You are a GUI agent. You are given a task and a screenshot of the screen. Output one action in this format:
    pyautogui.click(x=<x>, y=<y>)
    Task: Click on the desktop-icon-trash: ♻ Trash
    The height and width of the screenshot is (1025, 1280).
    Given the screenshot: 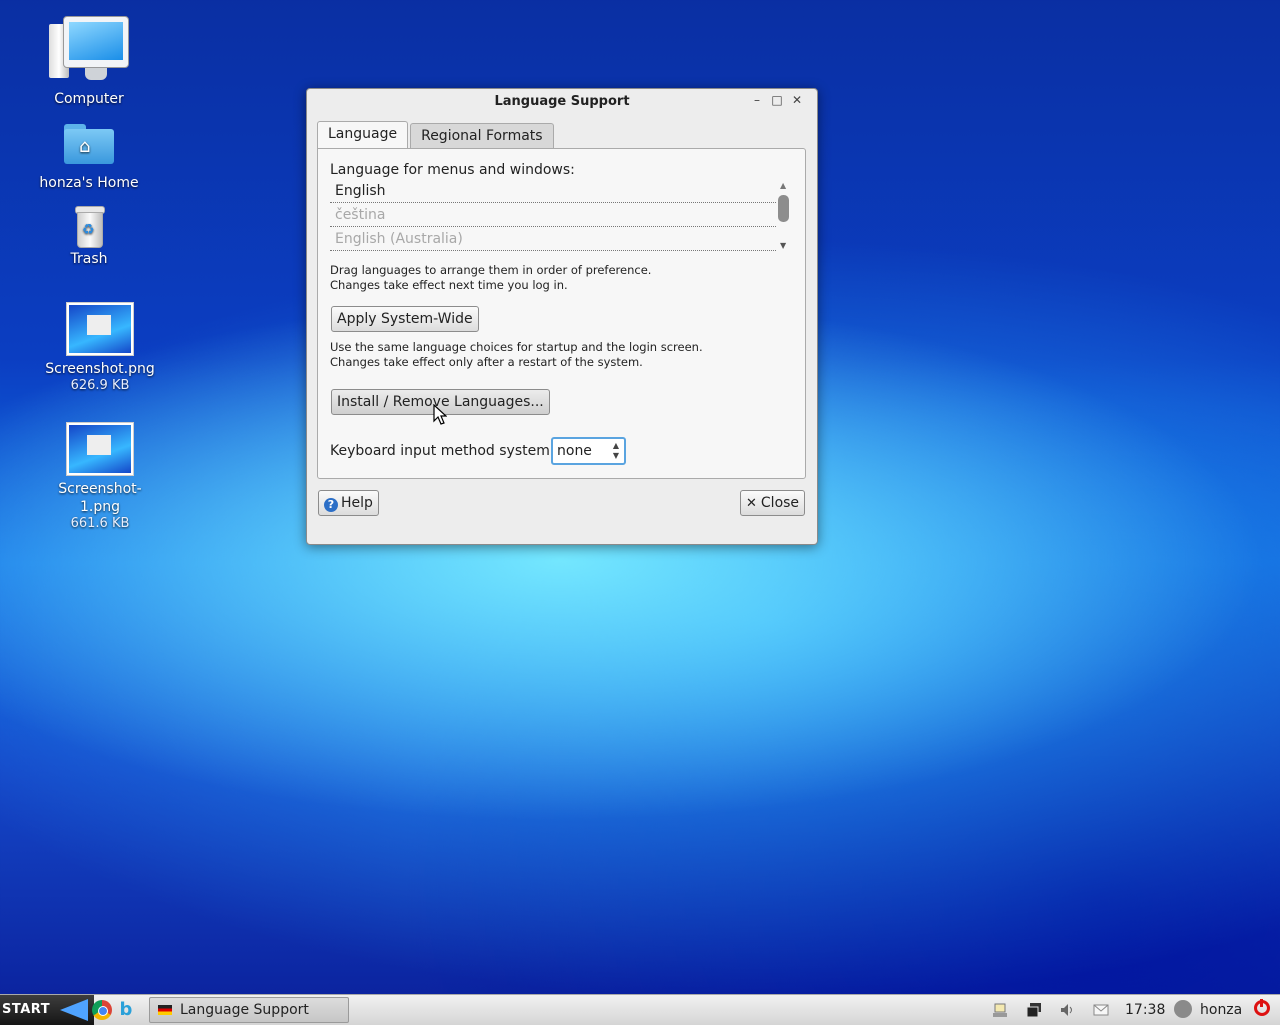 What is the action you would take?
    pyautogui.click(x=89, y=237)
    